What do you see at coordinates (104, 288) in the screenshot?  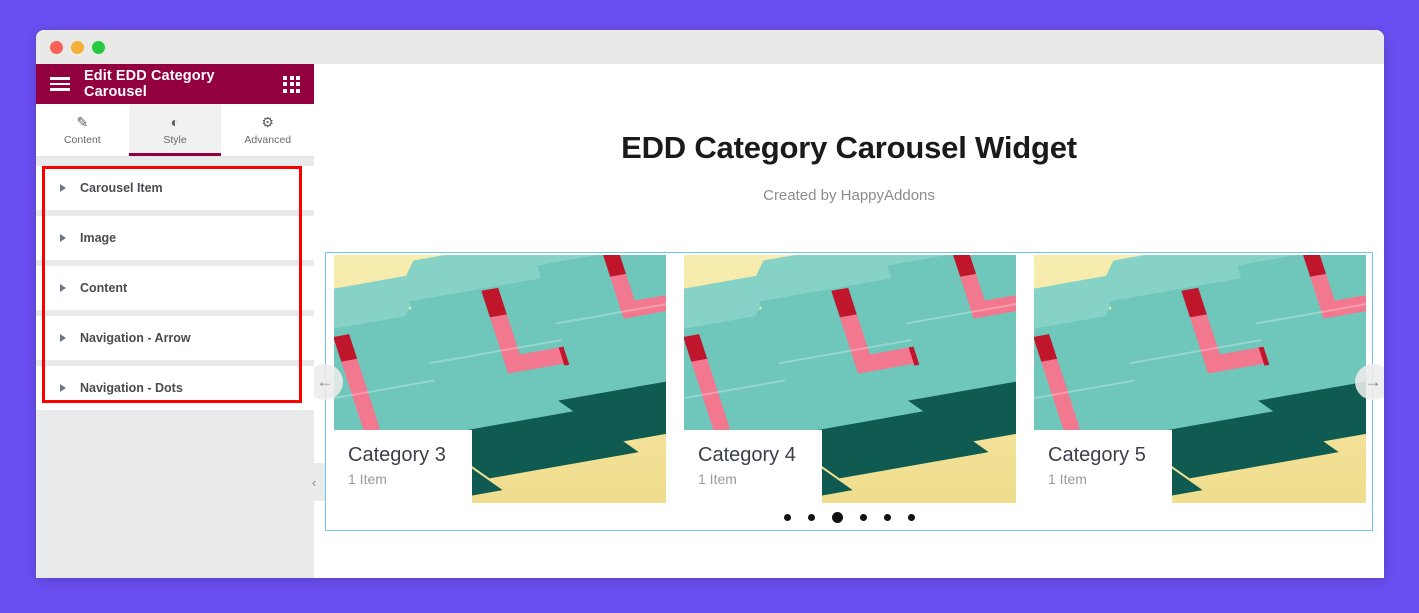 I see `sidebar-item-label: Content` at bounding box center [104, 288].